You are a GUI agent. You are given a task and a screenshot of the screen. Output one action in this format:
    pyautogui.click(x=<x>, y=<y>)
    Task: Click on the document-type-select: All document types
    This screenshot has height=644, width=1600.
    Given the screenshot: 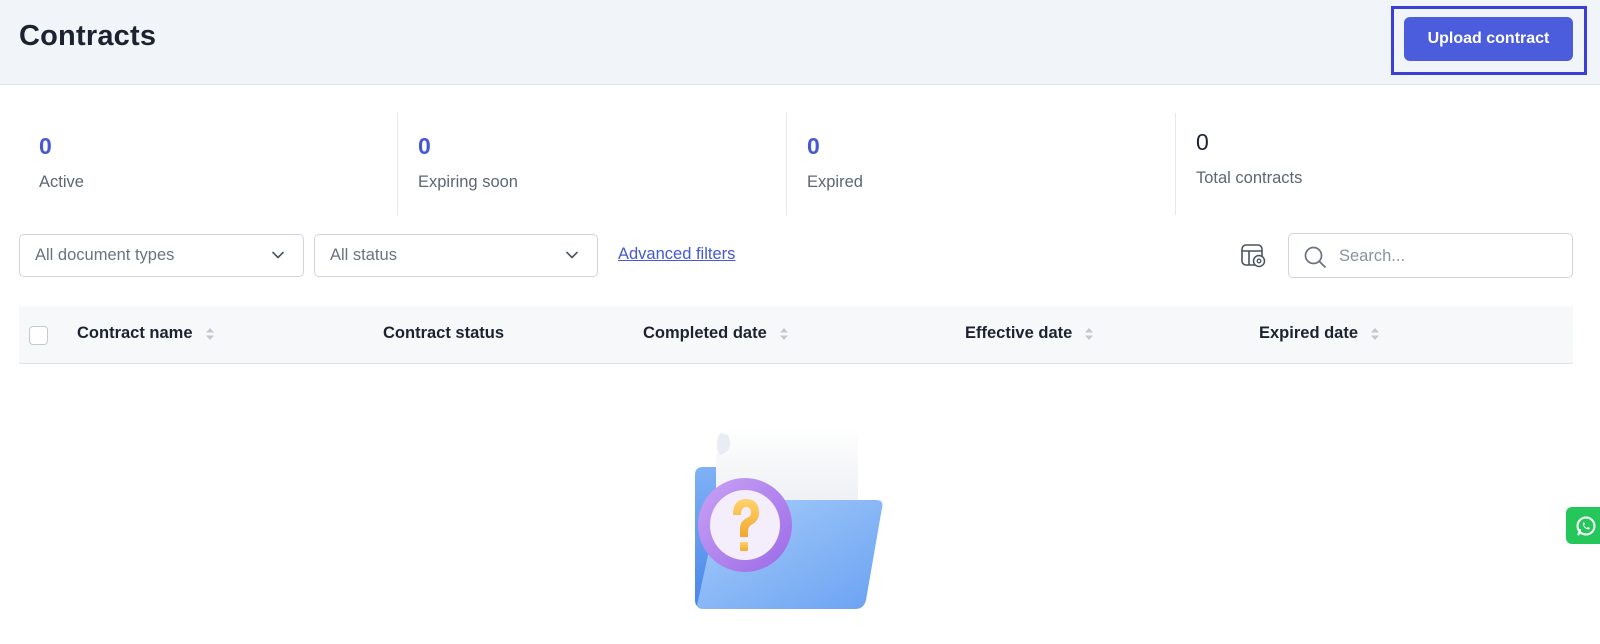 What is the action you would take?
    pyautogui.click(x=161, y=255)
    